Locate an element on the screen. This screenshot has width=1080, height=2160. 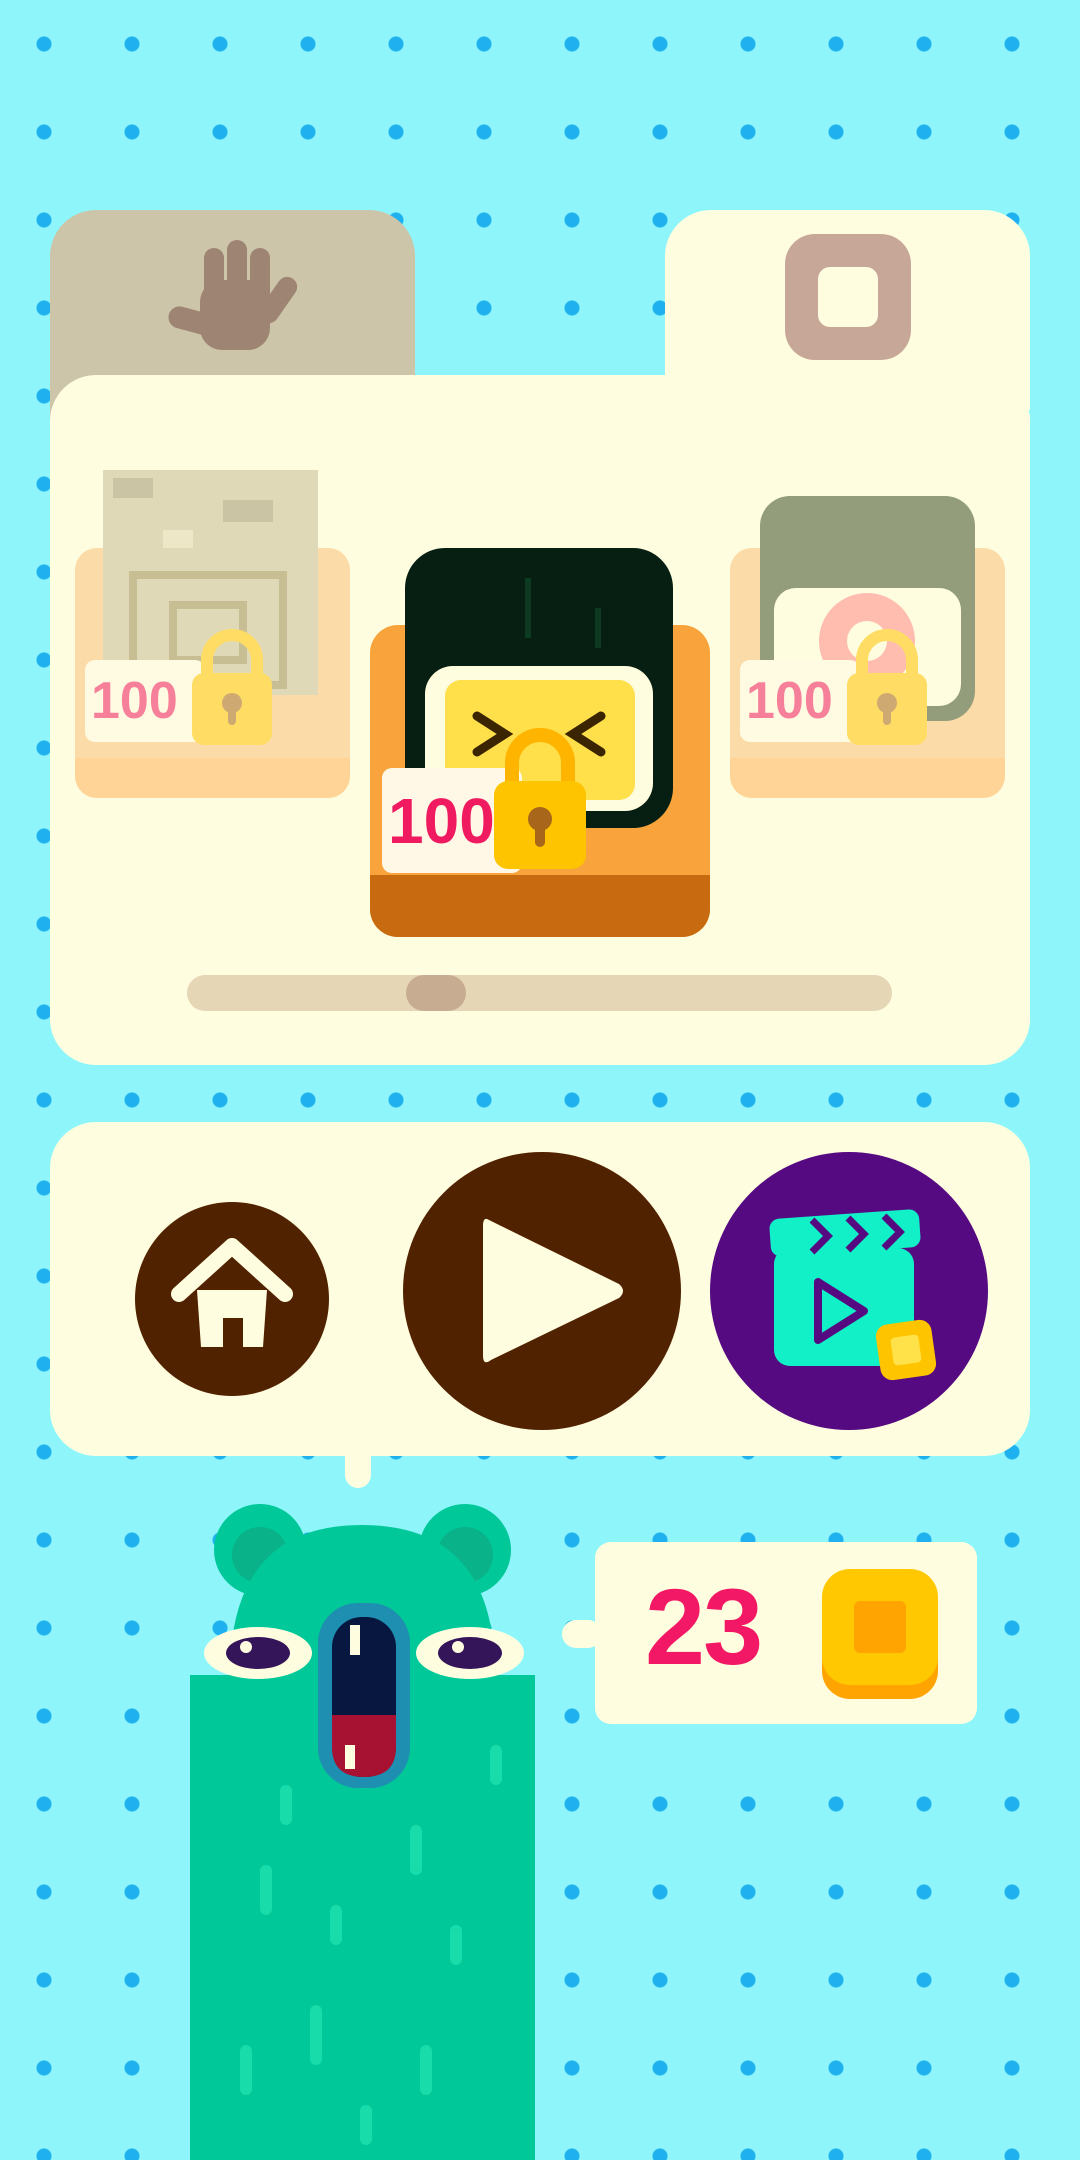
mascot-character is located at coordinates (362, 1822).